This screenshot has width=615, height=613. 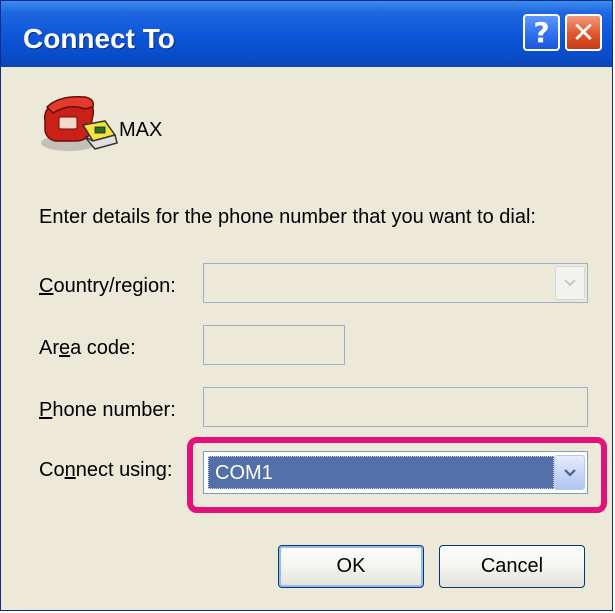 What do you see at coordinates (79, 123) in the screenshot?
I see `phone-connection-icon` at bounding box center [79, 123].